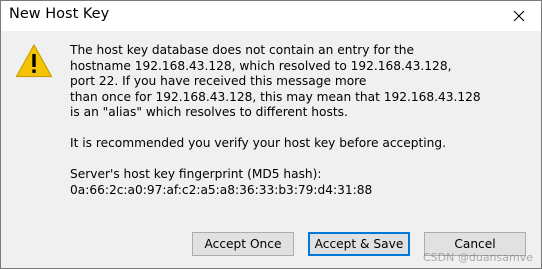 The width and height of the screenshot is (542, 269). Describe the element at coordinates (478, 257) in the screenshot. I see `watermark-text: CSDN @duansamve` at that location.